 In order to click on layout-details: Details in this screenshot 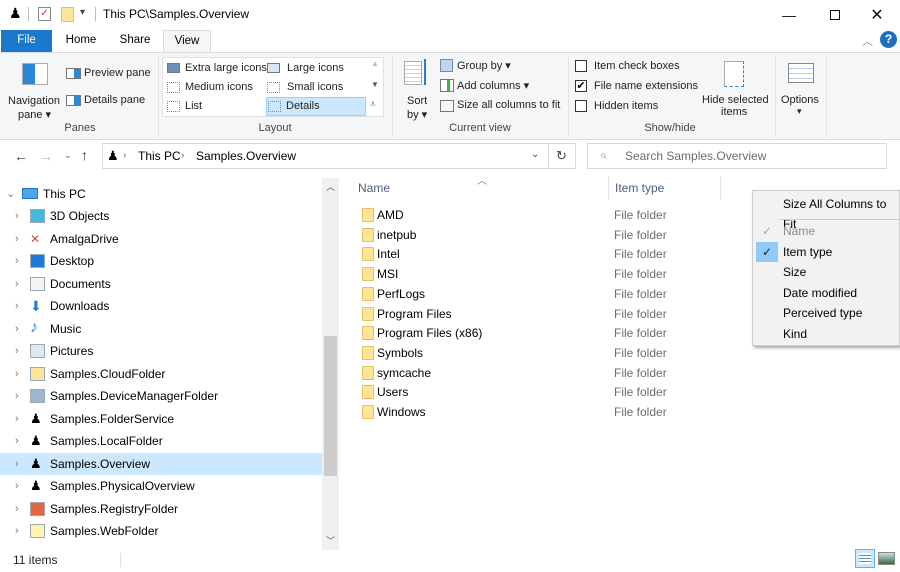, I will do `click(316, 106)`.